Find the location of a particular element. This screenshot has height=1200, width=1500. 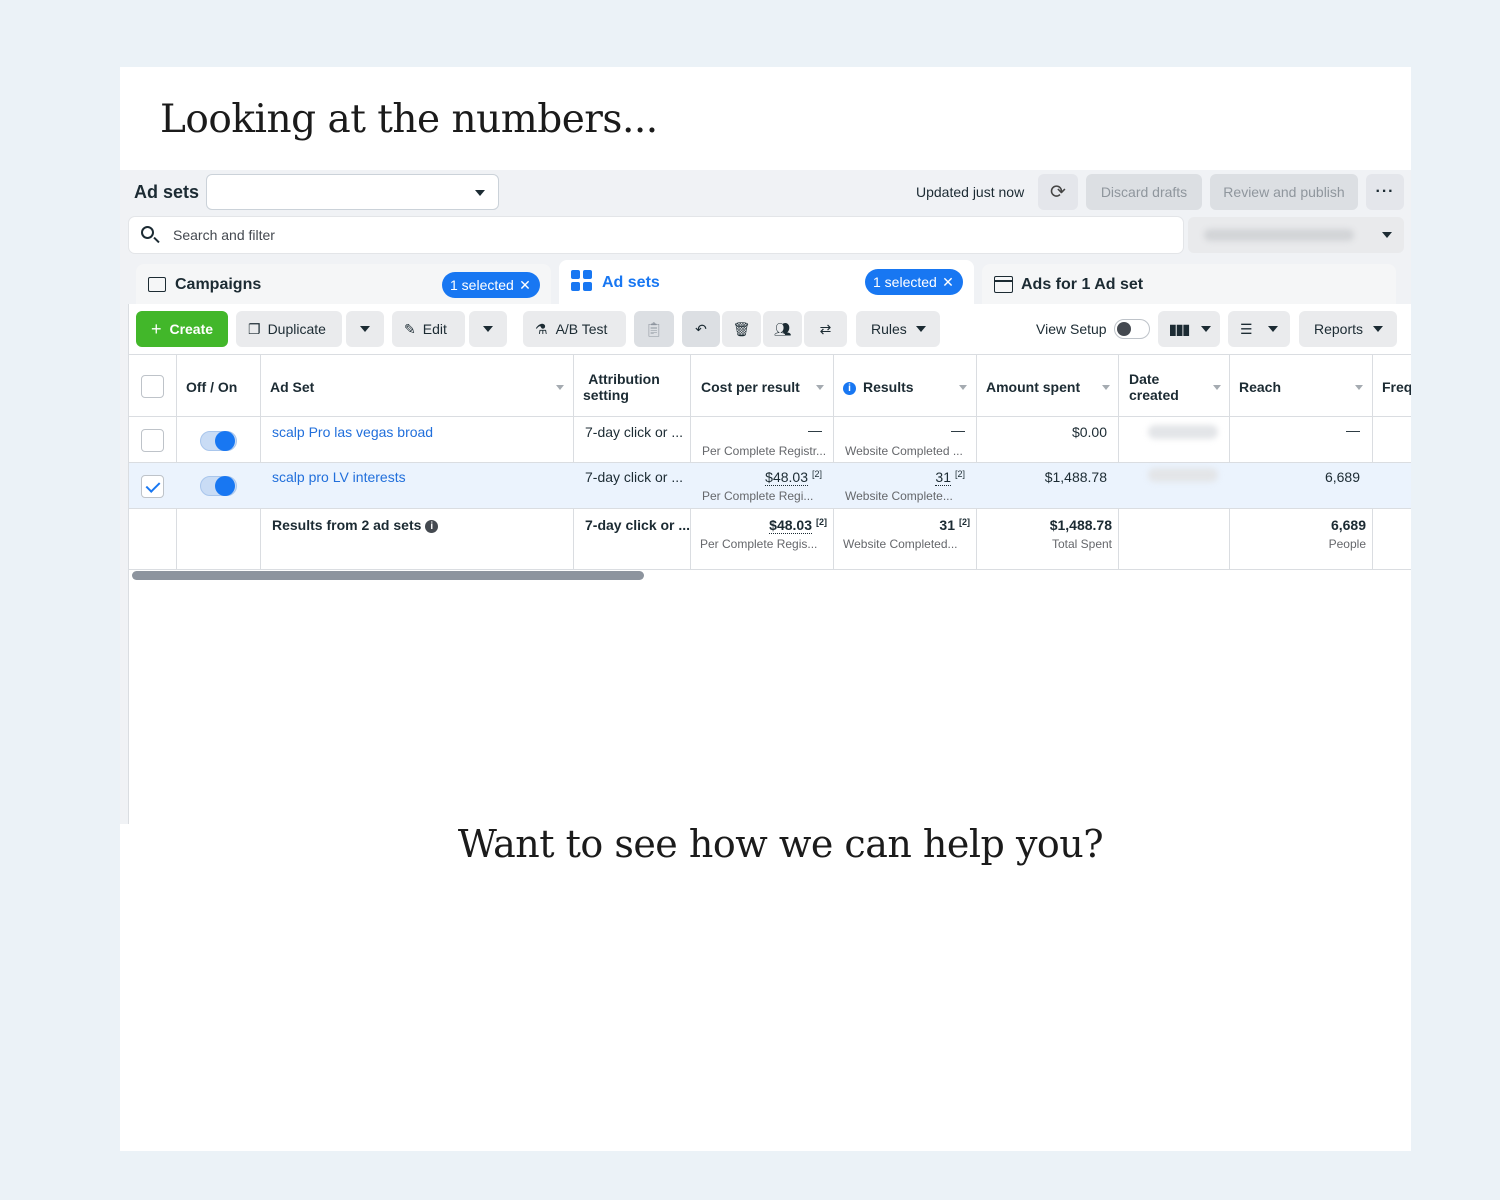

header-frequency: Freq is located at coordinates (1396, 387).